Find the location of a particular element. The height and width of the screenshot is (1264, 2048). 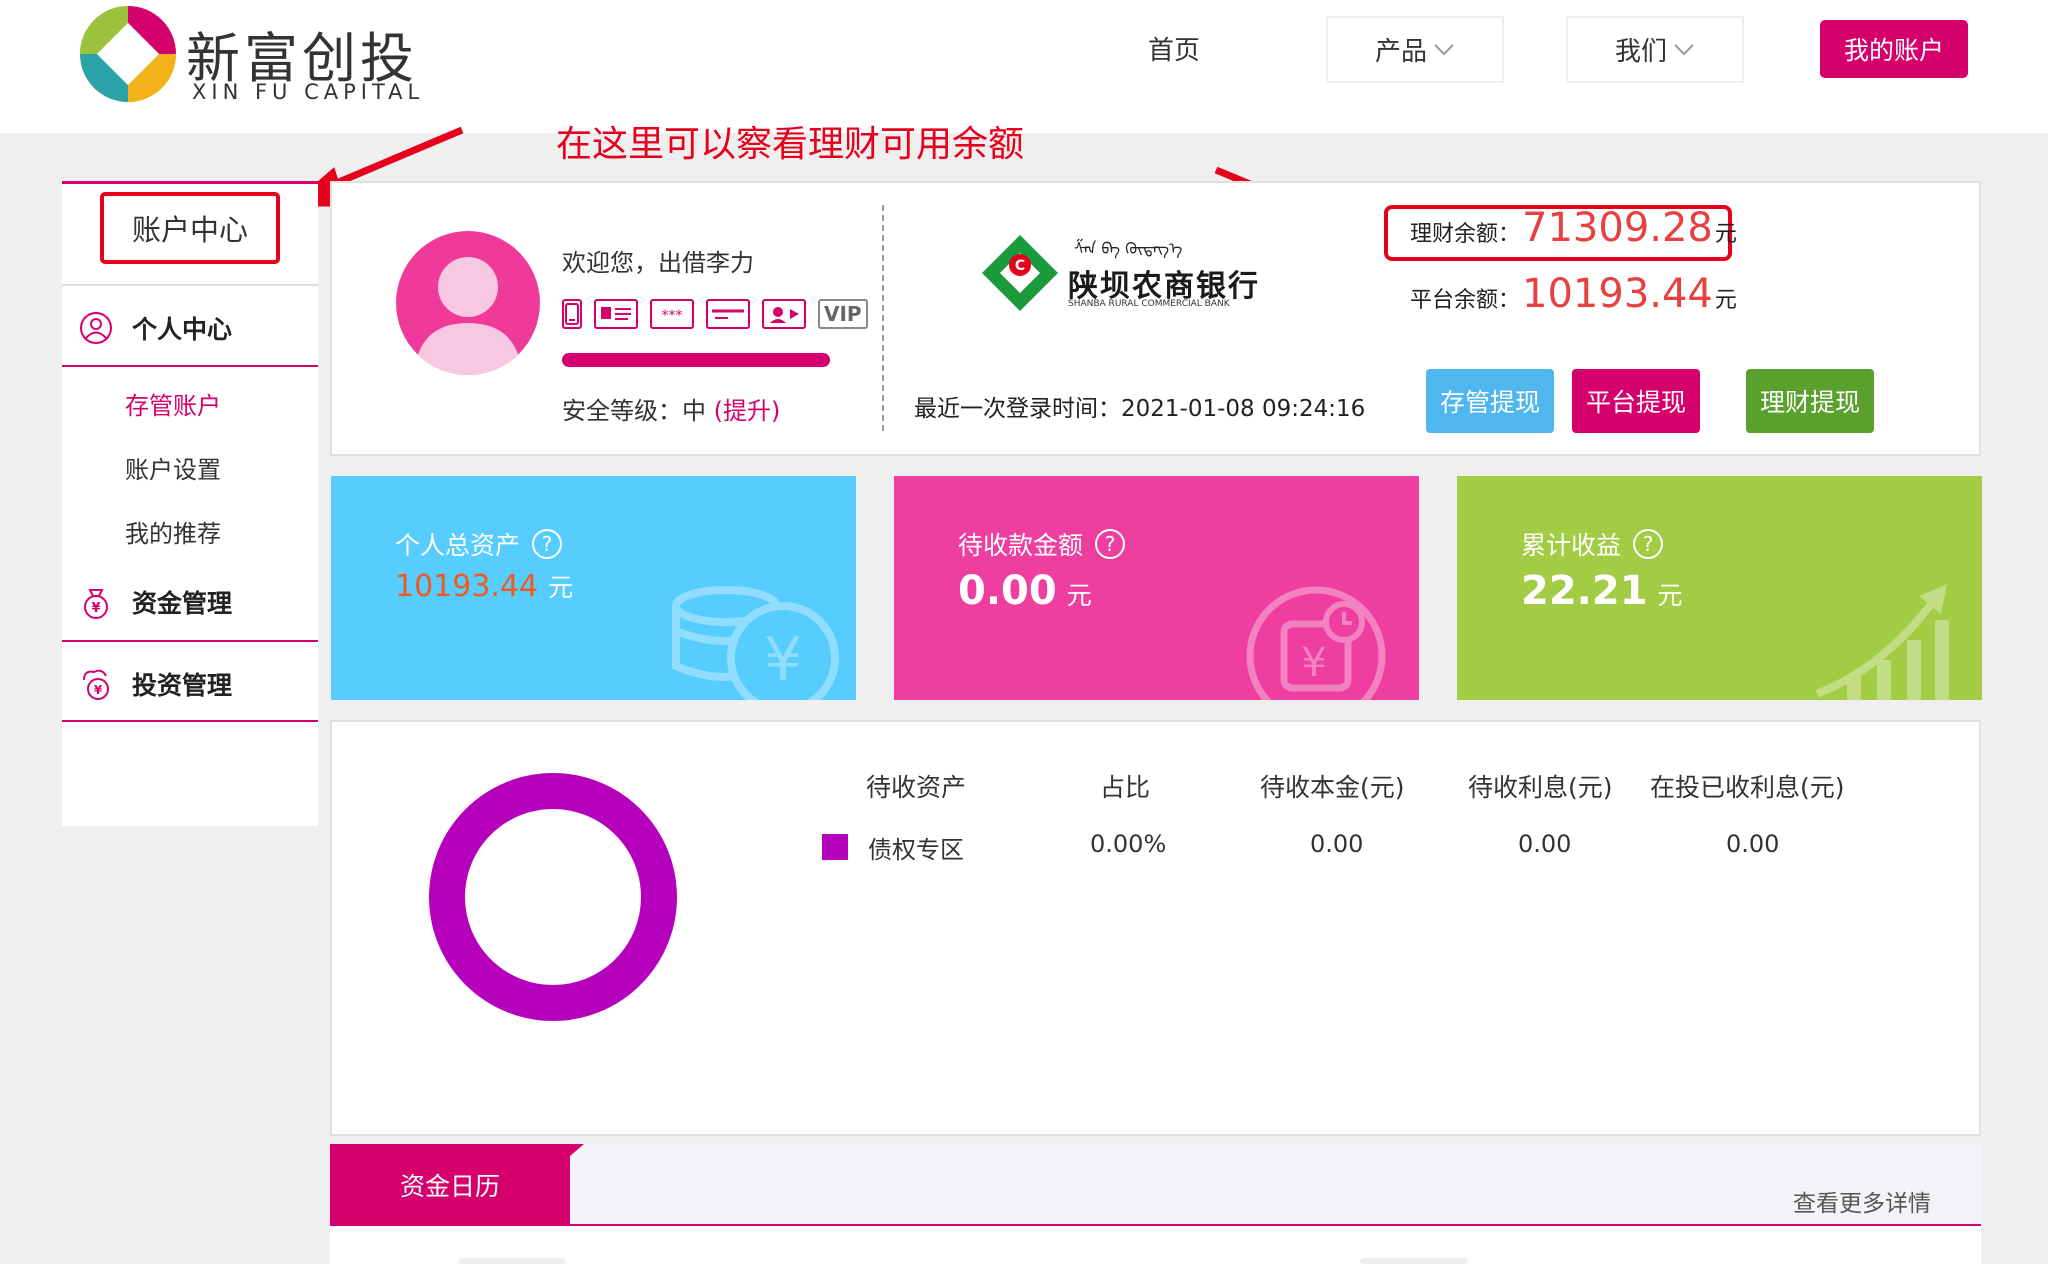

security-level-label: 安全等级：中 is located at coordinates (634, 411).